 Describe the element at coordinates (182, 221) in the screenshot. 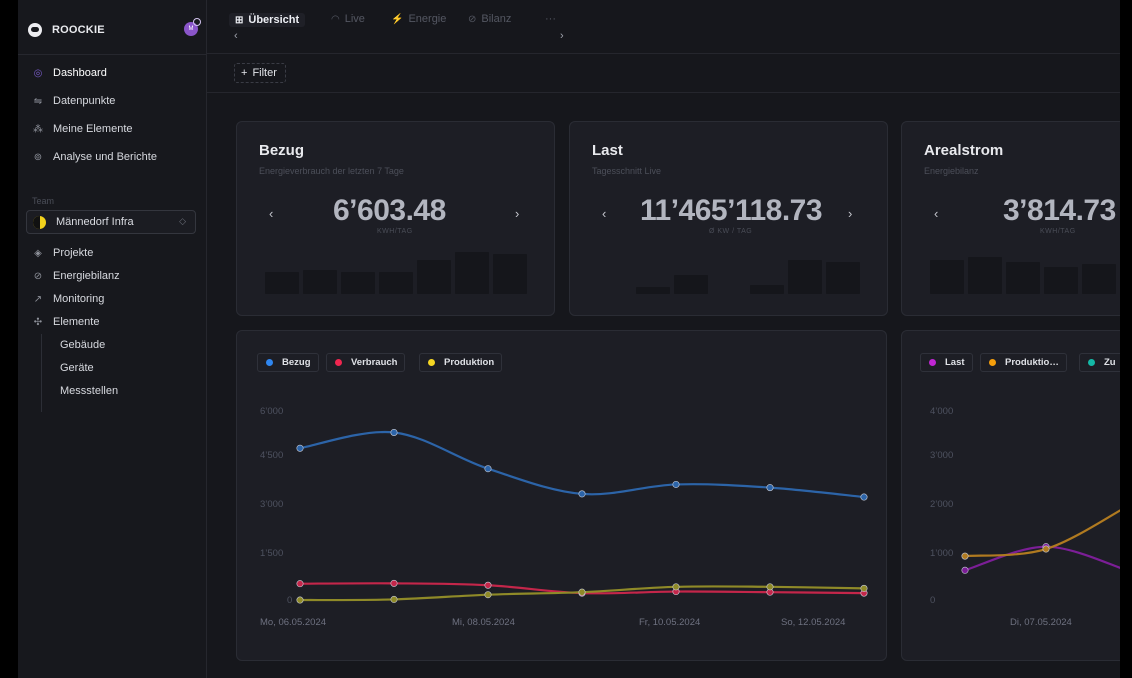

I see `chevron-updown-icon: ◇` at that location.